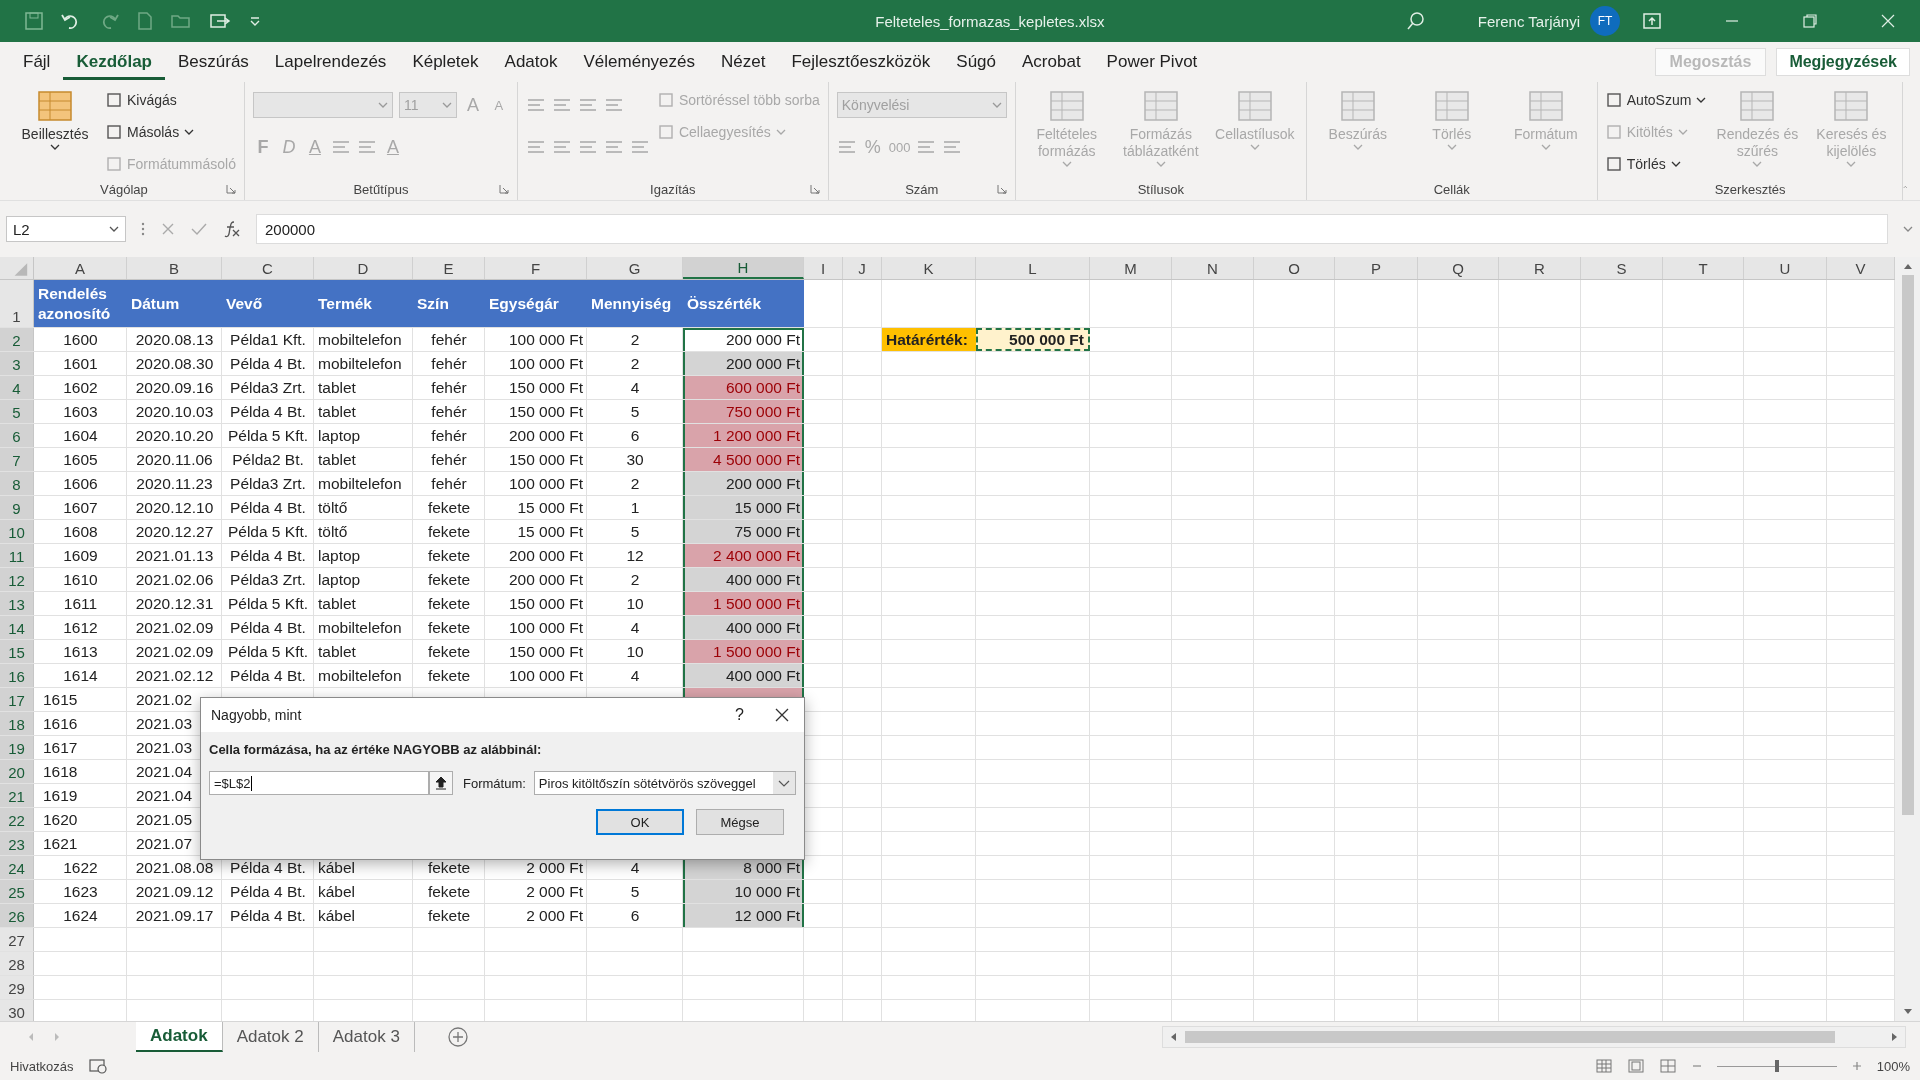  What do you see at coordinates (1652, 21) in the screenshot?
I see `ribbon-display-icon` at bounding box center [1652, 21].